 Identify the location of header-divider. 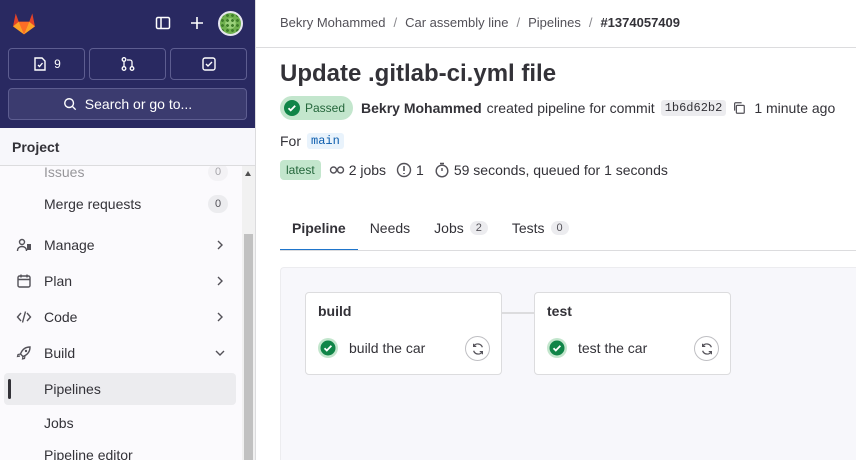
(556, 47).